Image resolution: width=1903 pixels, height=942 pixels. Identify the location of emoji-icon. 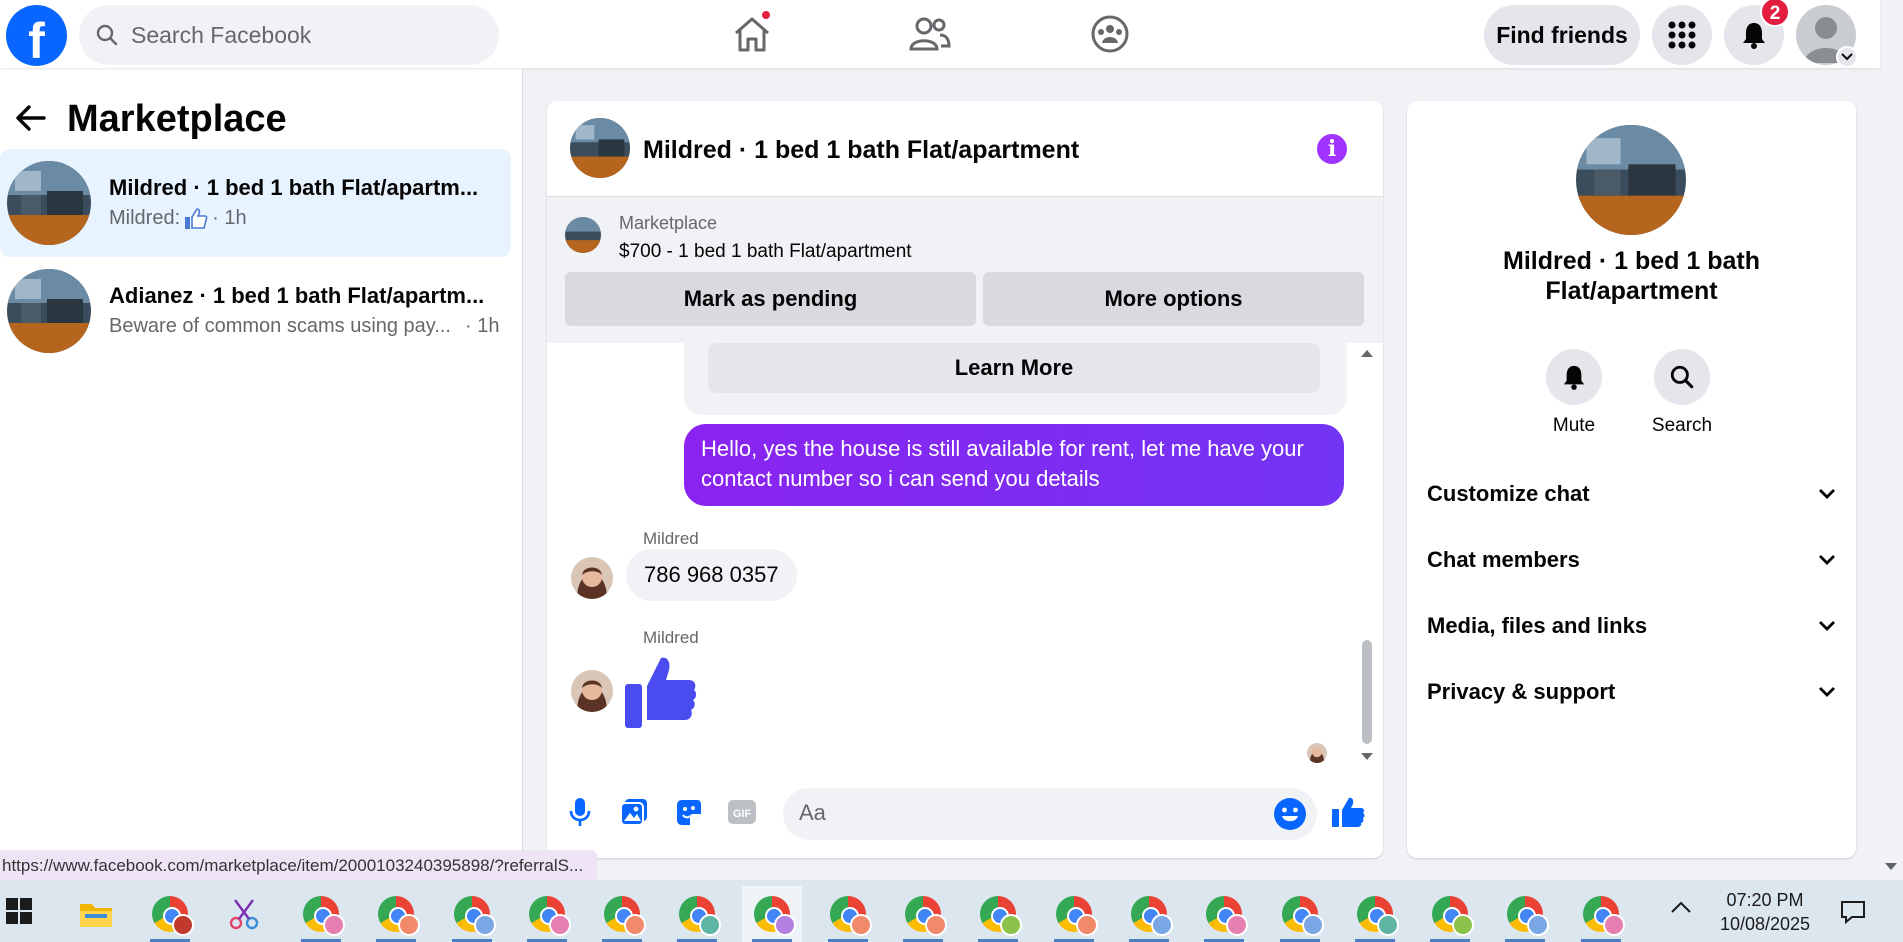
(1290, 814).